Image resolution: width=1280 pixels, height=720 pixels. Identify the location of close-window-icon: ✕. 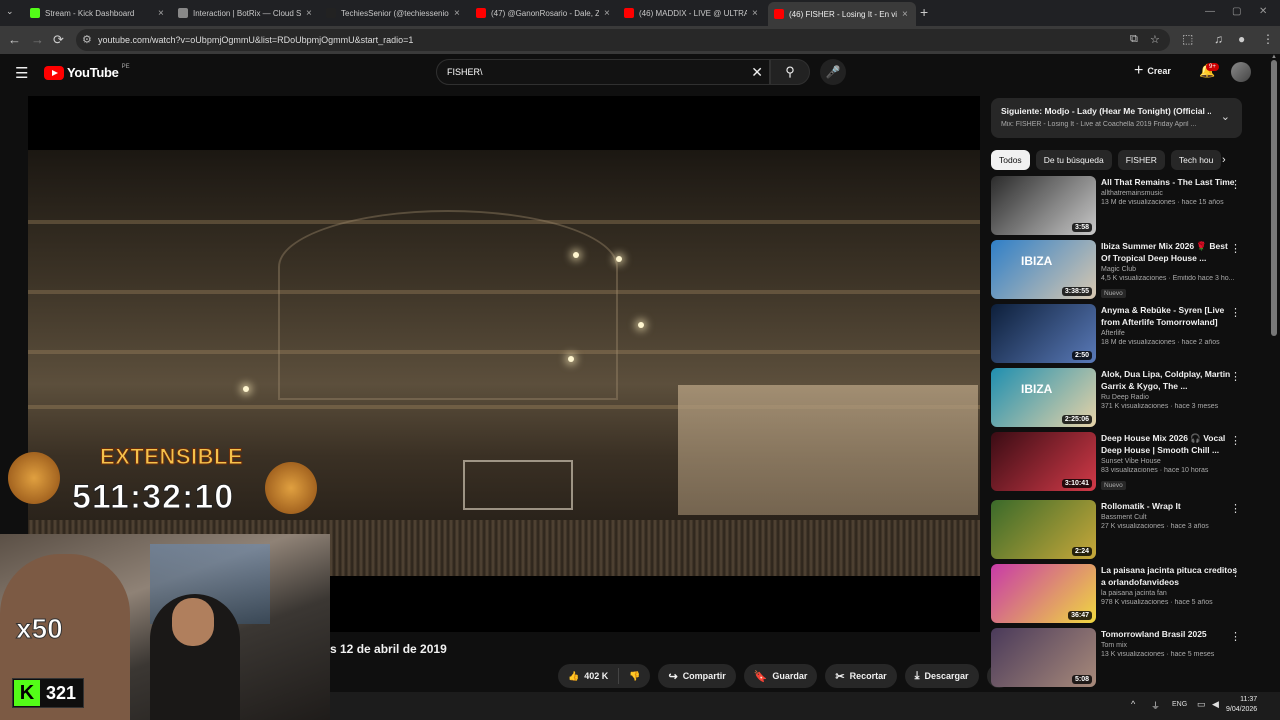
(1263, 11).